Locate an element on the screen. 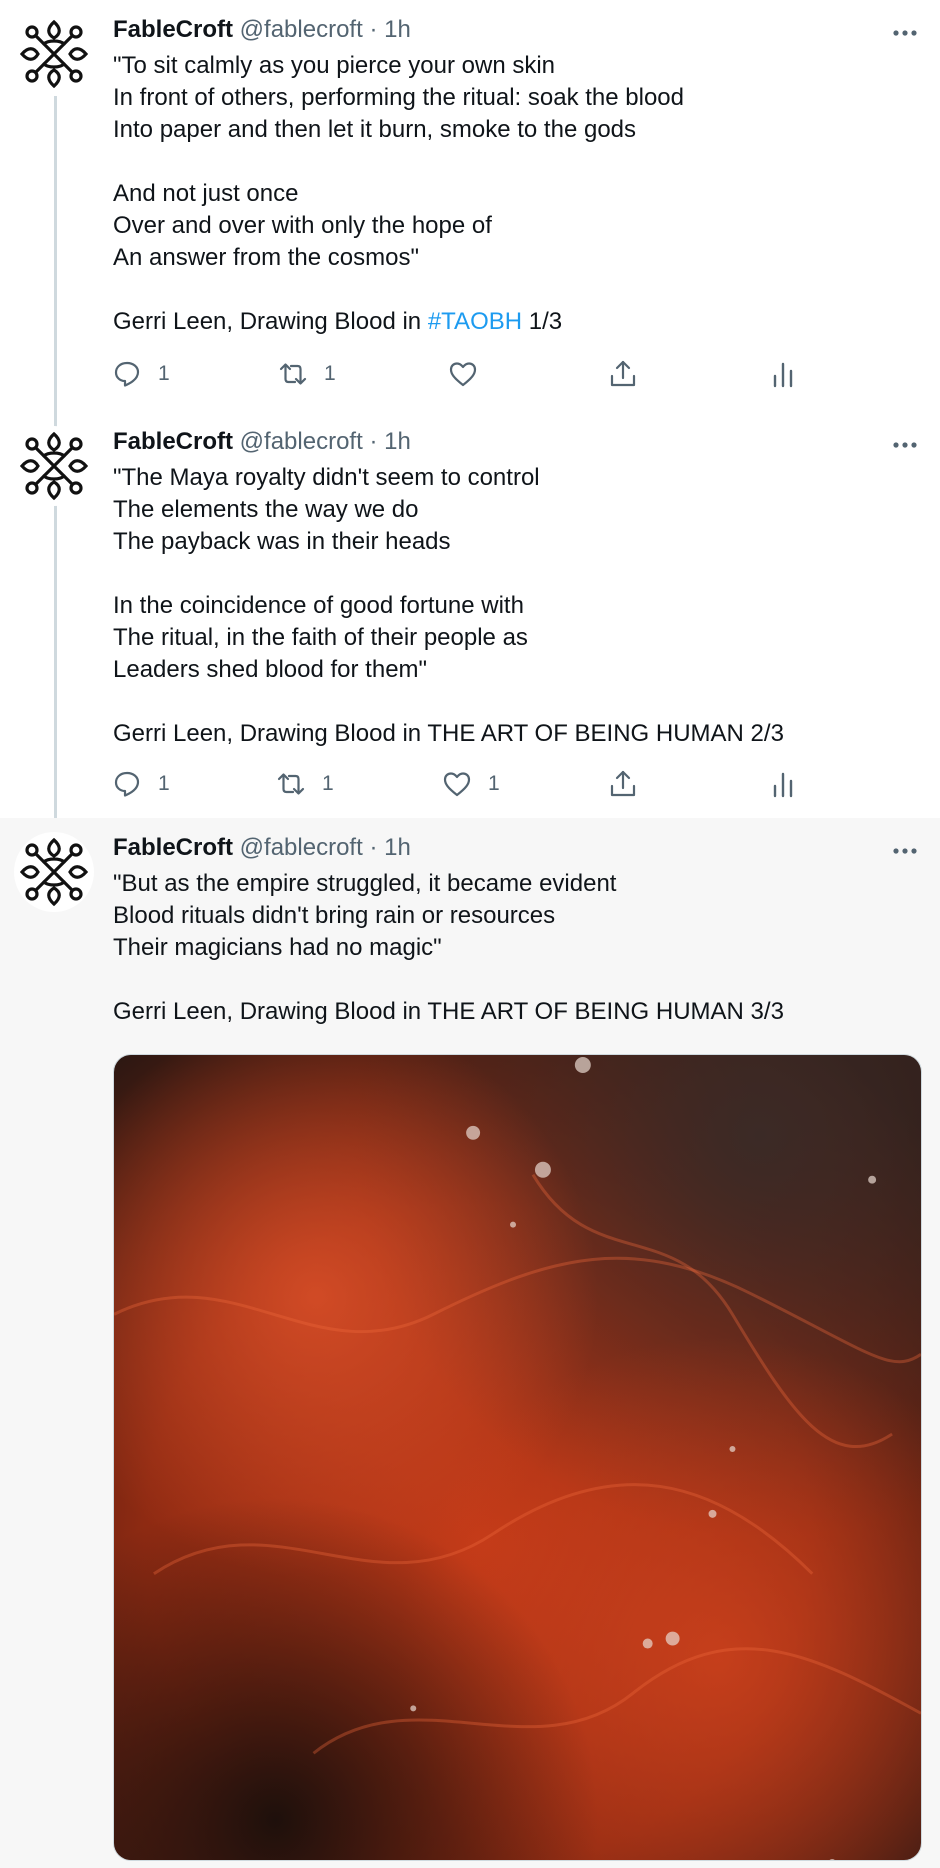  like-button: 1 is located at coordinates (471, 784).